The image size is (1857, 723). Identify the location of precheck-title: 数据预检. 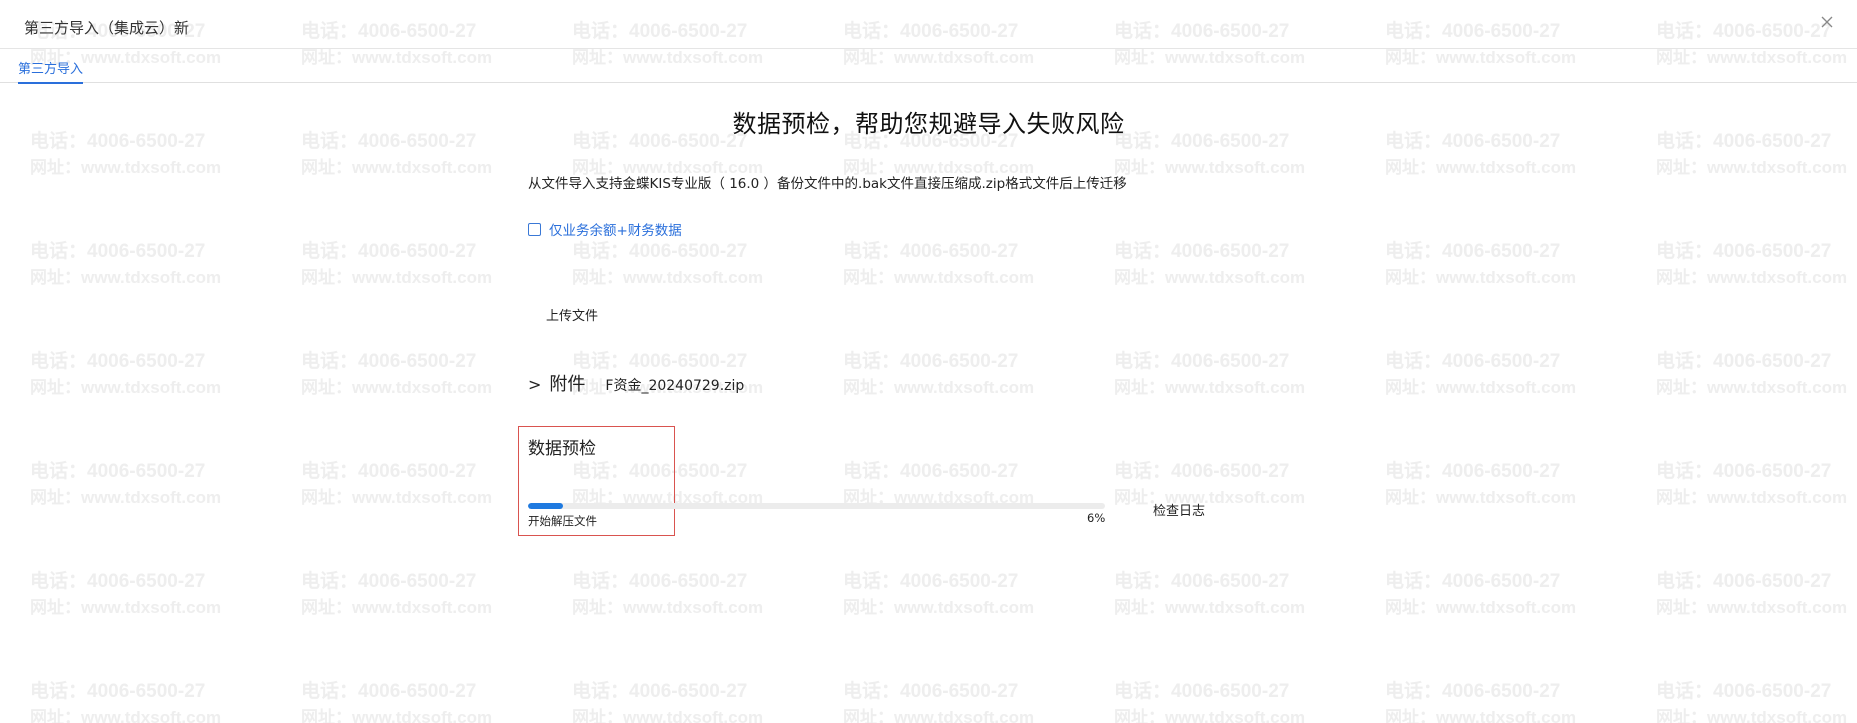
(562, 449).